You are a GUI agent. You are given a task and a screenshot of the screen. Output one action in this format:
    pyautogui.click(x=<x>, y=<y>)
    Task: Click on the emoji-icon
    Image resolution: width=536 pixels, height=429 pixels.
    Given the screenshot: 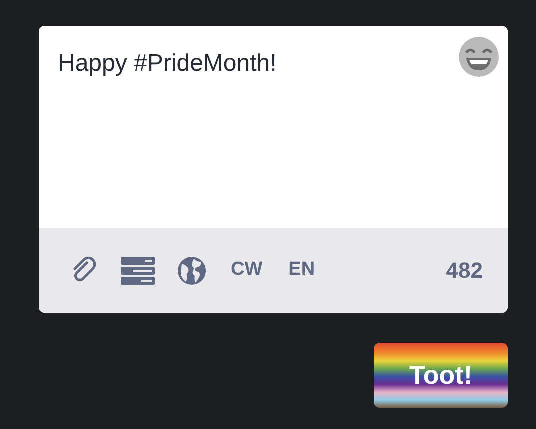 What is the action you would take?
    pyautogui.click(x=479, y=57)
    